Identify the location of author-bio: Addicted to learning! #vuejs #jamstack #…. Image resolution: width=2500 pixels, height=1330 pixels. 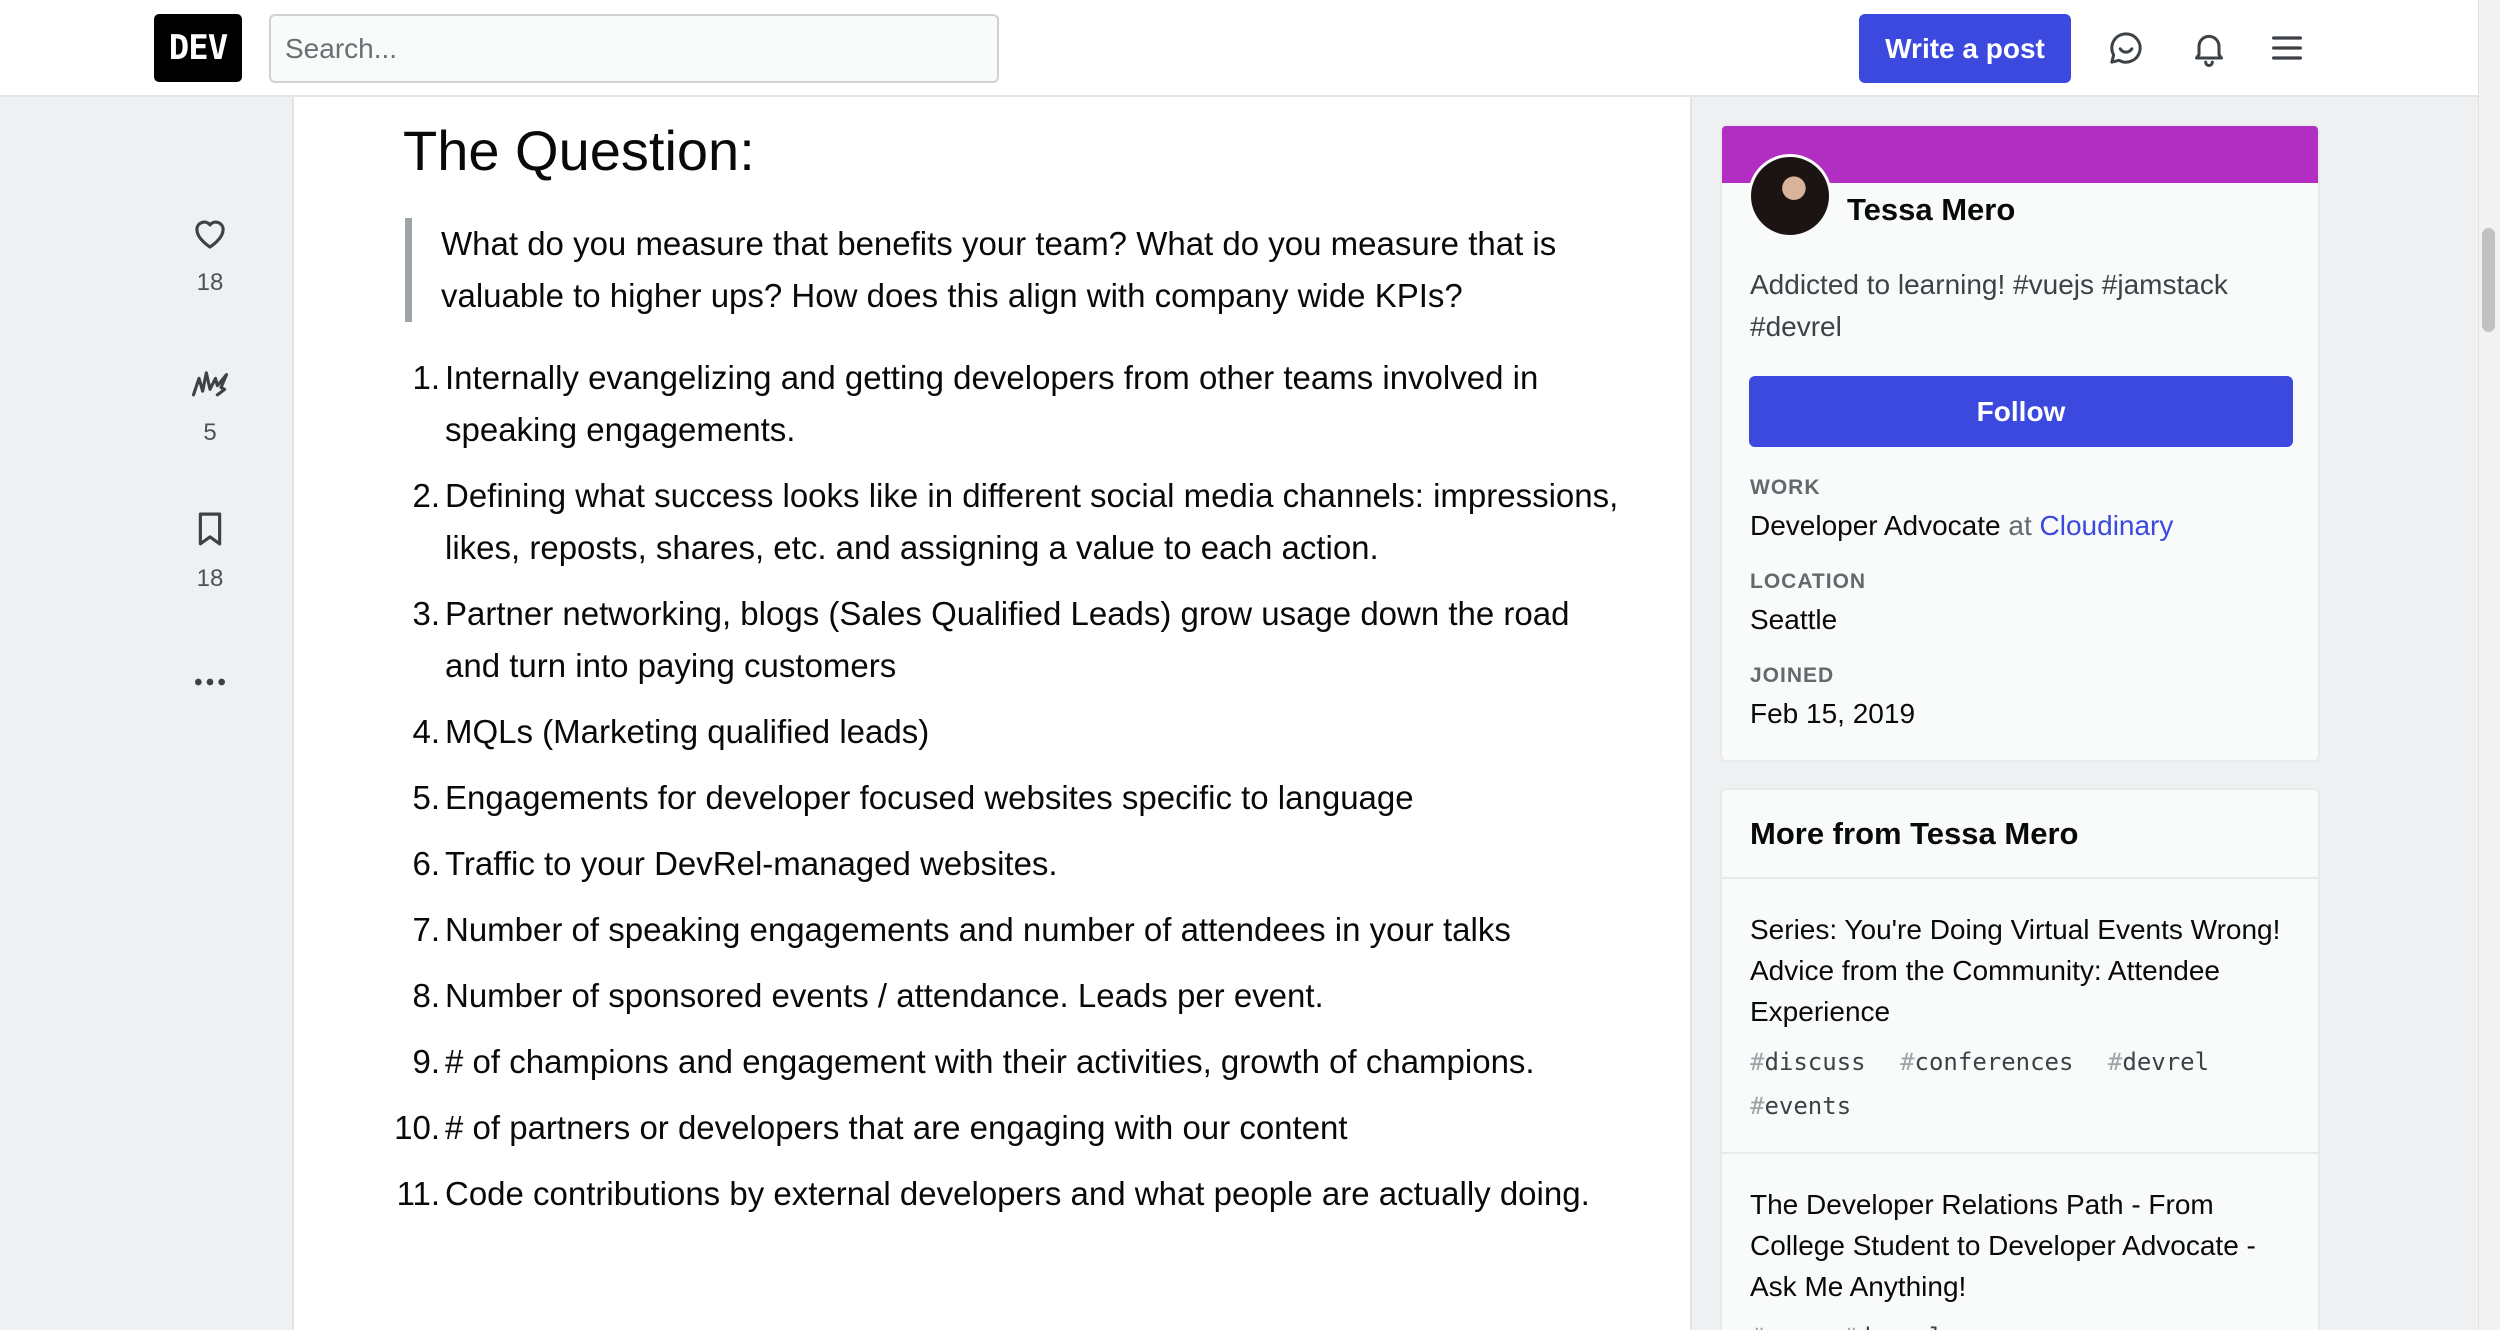
(1989, 305).